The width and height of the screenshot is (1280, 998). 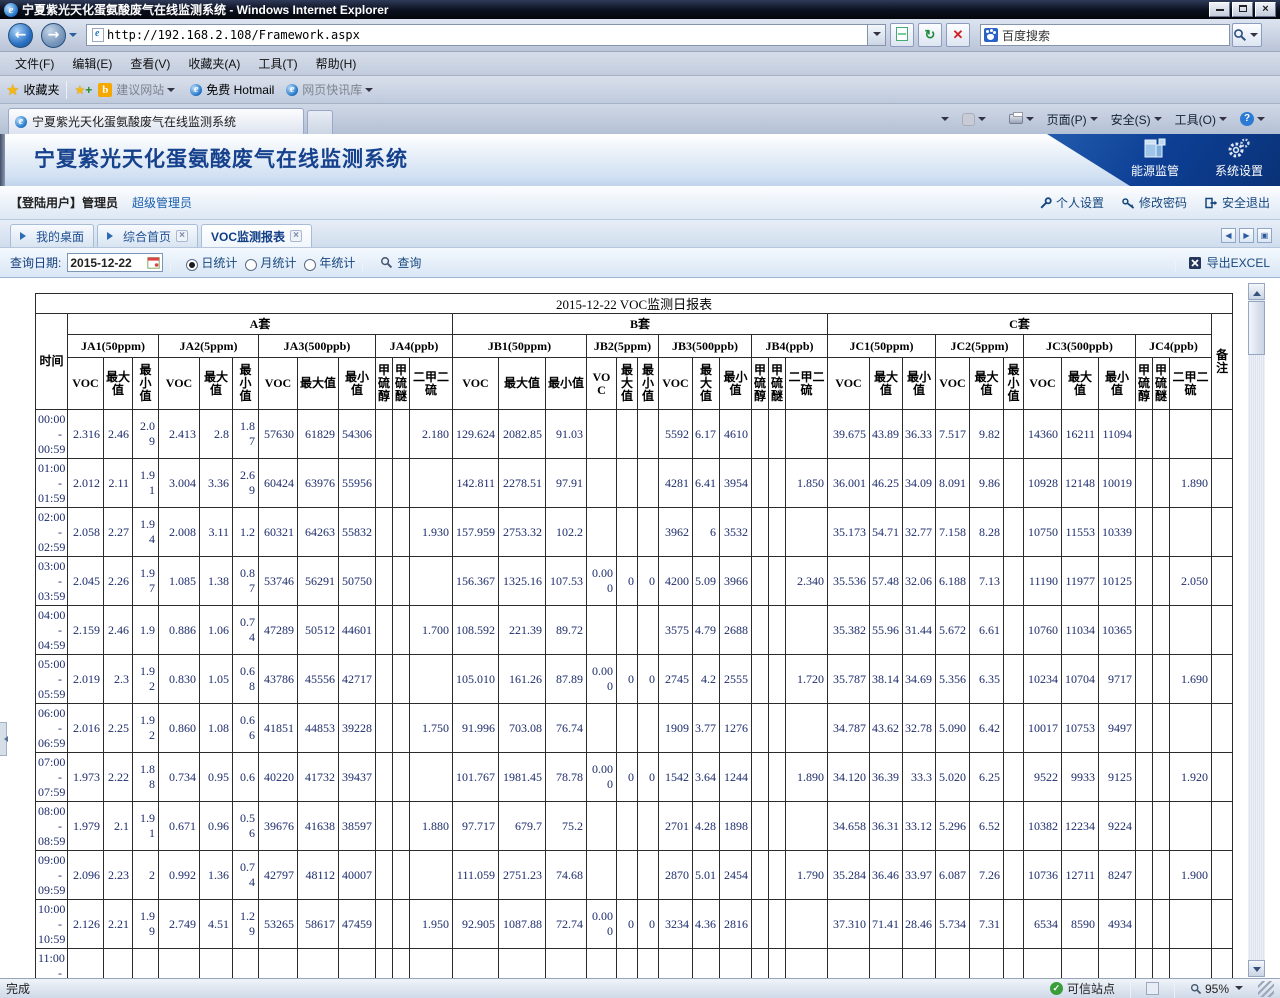 What do you see at coordinates (1242, 9) in the screenshot?
I see `restore-button` at bounding box center [1242, 9].